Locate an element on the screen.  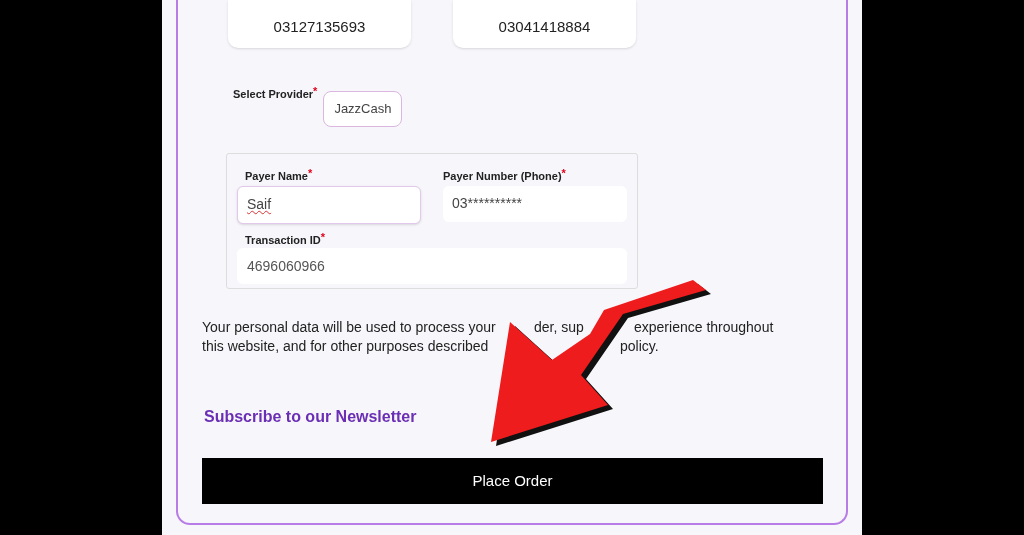
field-label: Payer Number (Phone) is located at coordinates (502, 177).